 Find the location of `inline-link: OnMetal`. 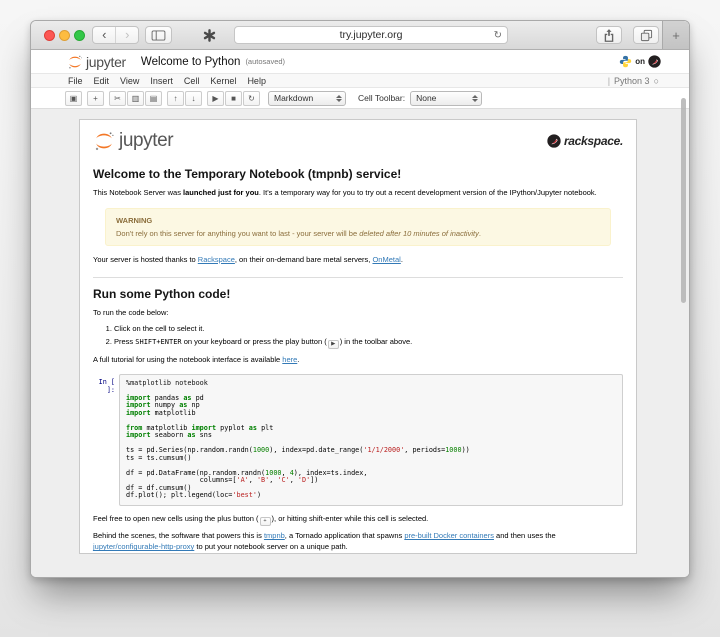

inline-link: OnMetal is located at coordinates (386, 259).